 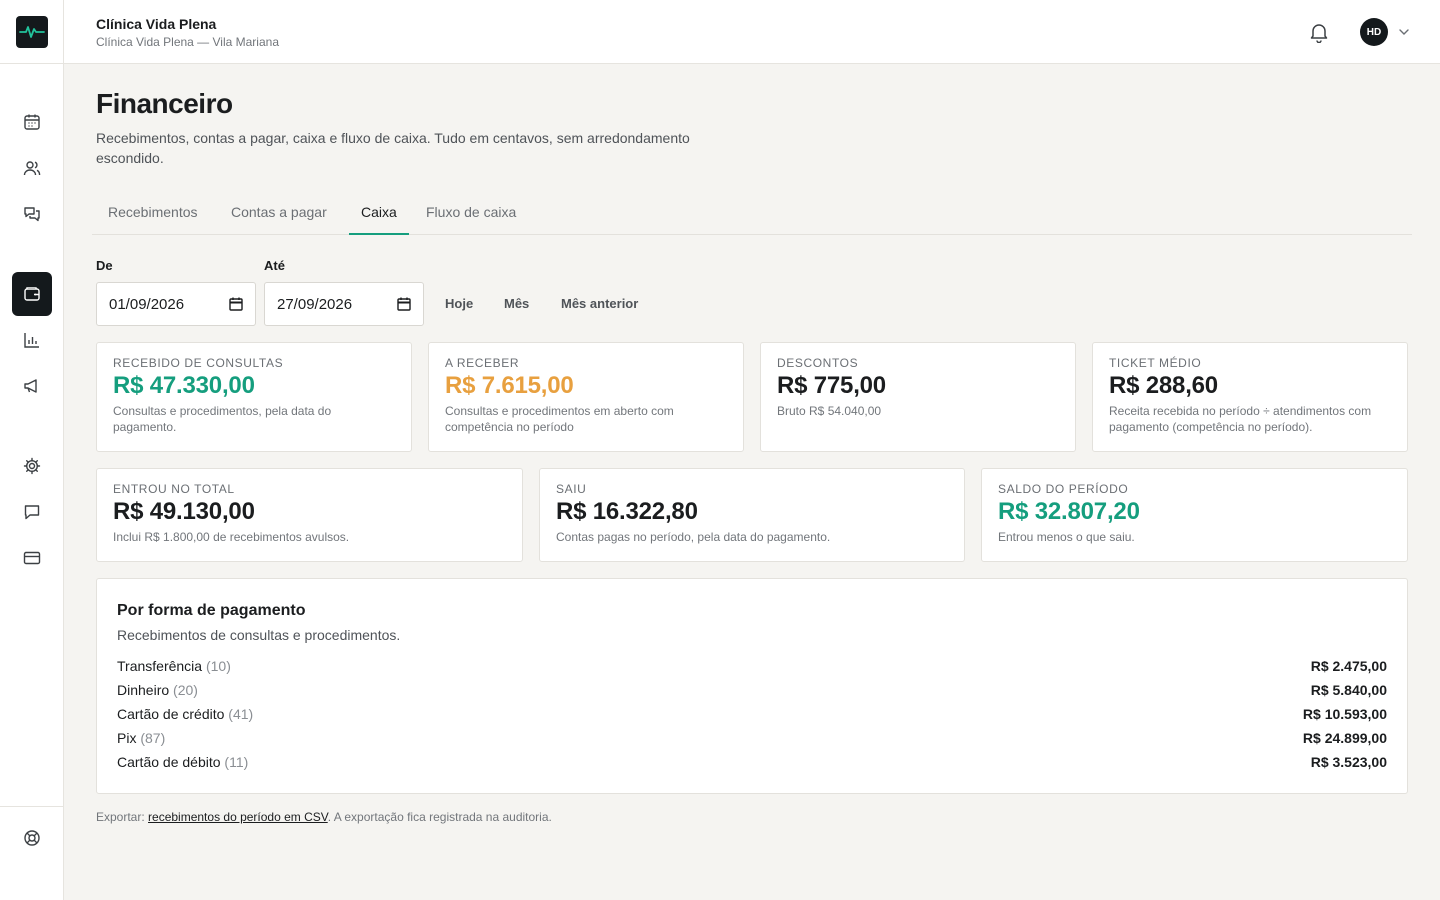 I want to click on tab-contas-a-pagar: Contas a pagar, so click(x=279, y=214).